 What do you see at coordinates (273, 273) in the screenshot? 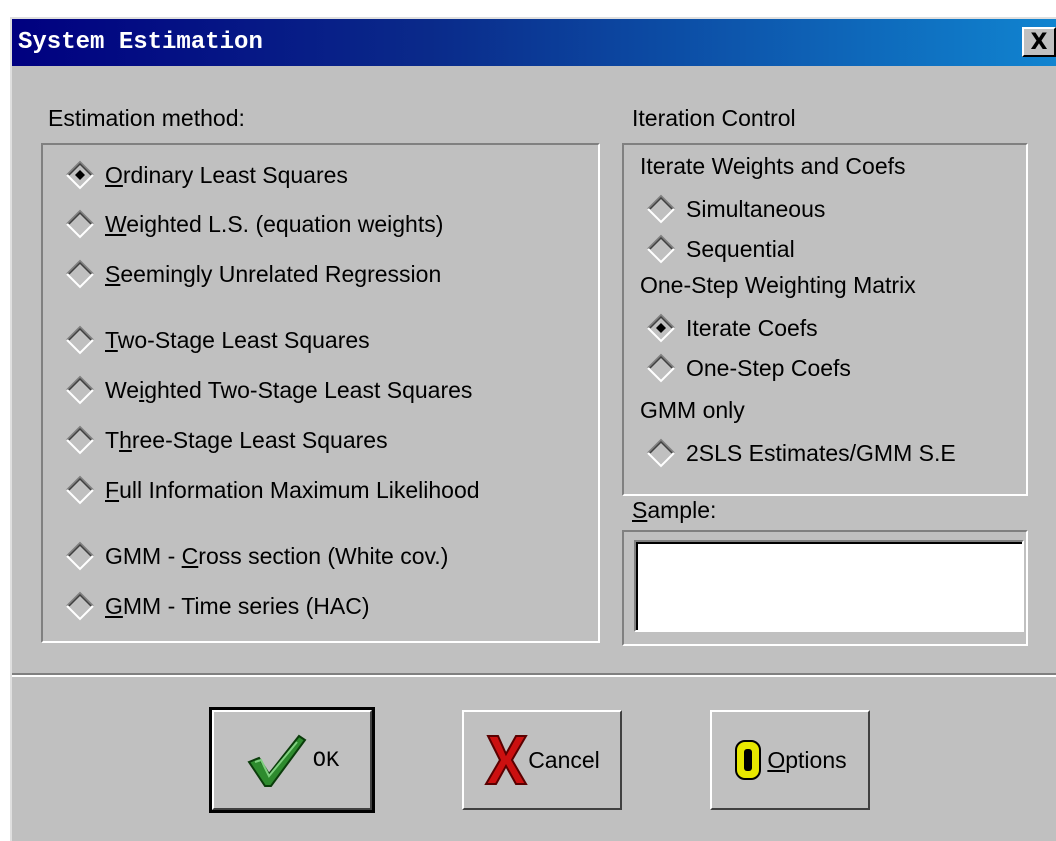
I see `estimation-option-label: Seemingly Unrelated Regression` at bounding box center [273, 273].